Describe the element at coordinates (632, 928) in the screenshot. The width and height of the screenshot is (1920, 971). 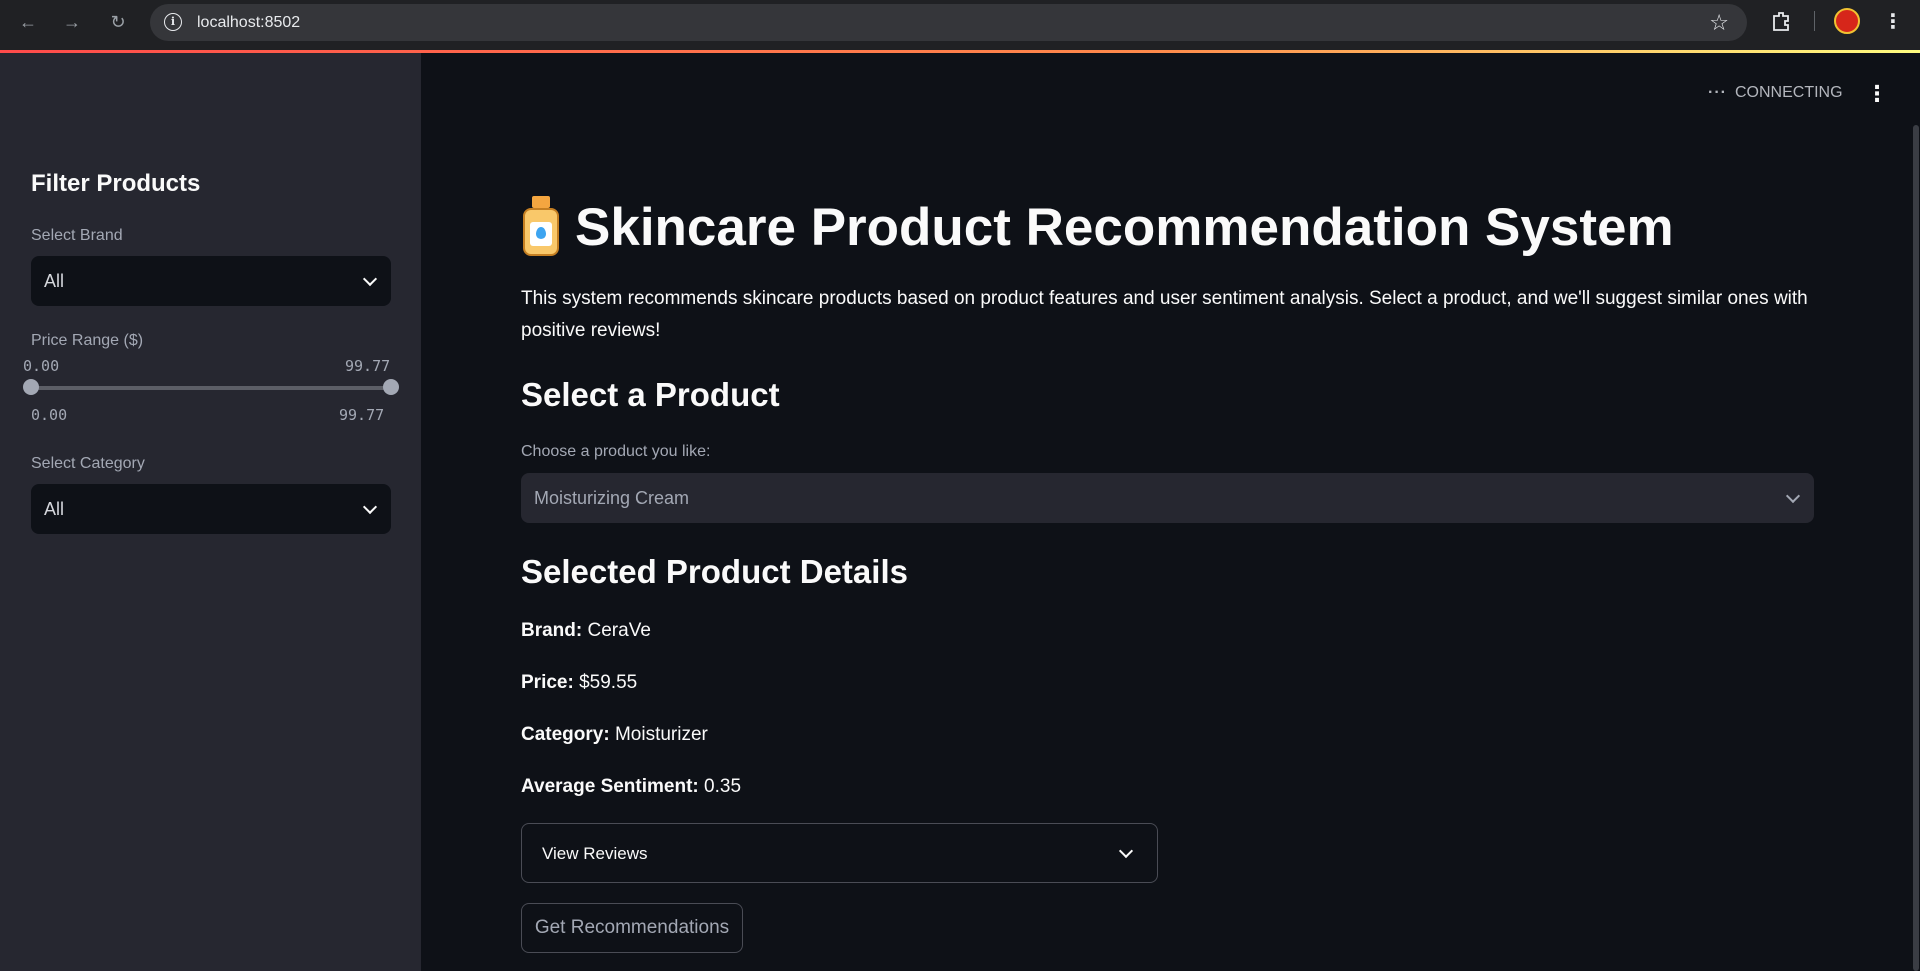
I see `get-recommendations-button: Get Recommendations` at that location.